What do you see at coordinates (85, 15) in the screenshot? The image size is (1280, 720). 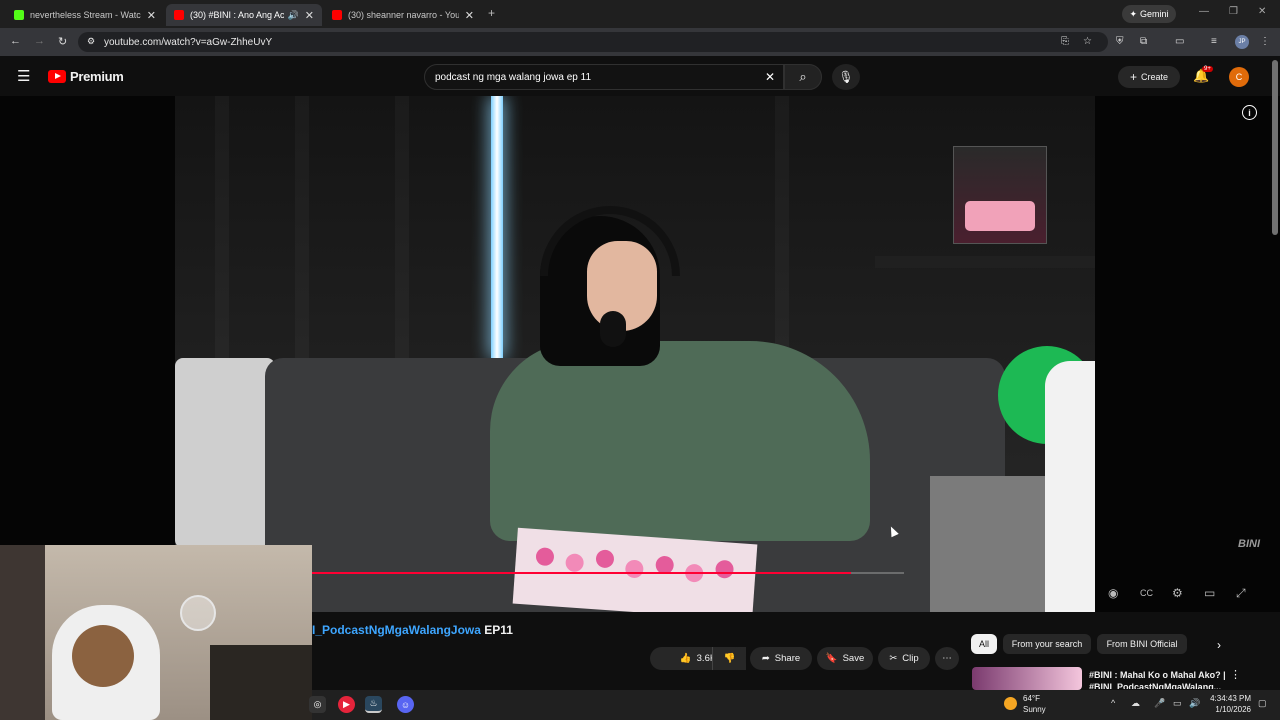 I see `tab-kick-stream: nevertheless Stream - Watch Li ✕` at bounding box center [85, 15].